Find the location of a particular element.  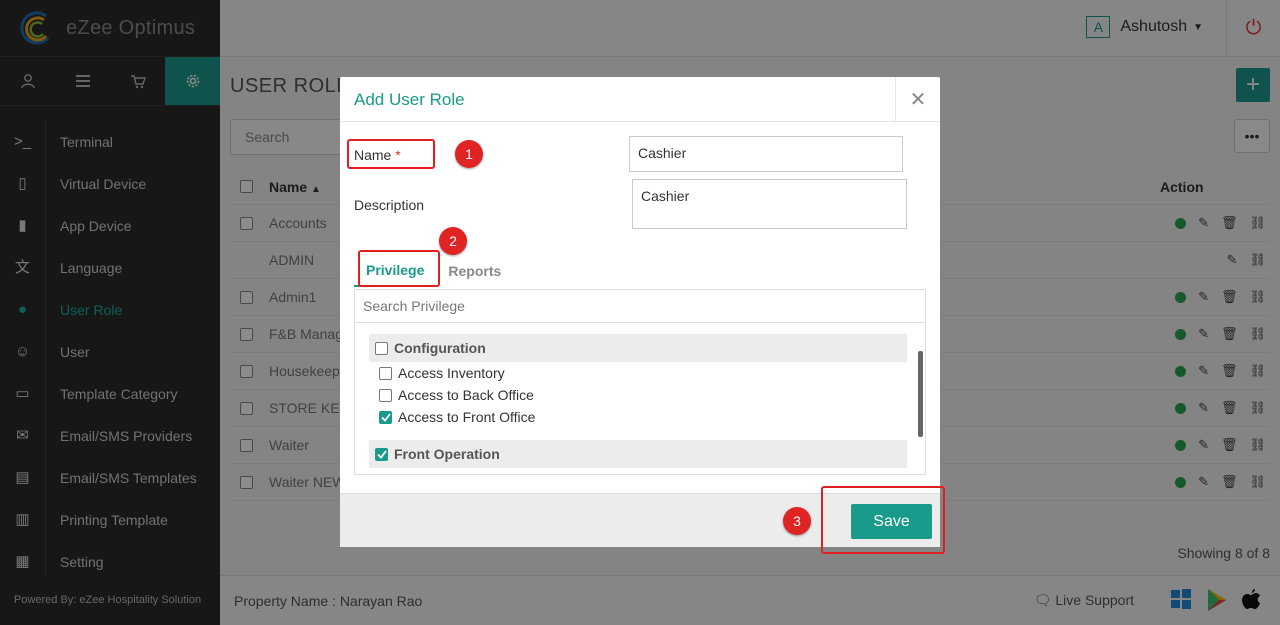

description-field: Cashier is located at coordinates (769, 204).